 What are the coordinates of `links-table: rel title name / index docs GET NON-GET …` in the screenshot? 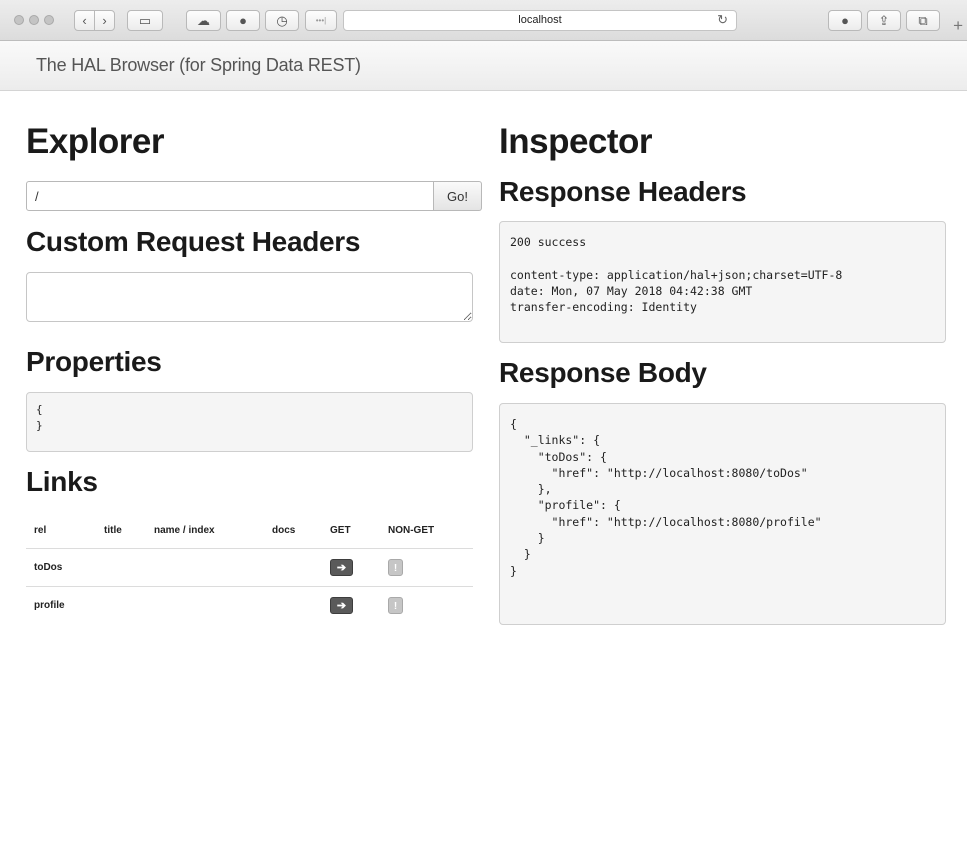 It's located at (249, 568).